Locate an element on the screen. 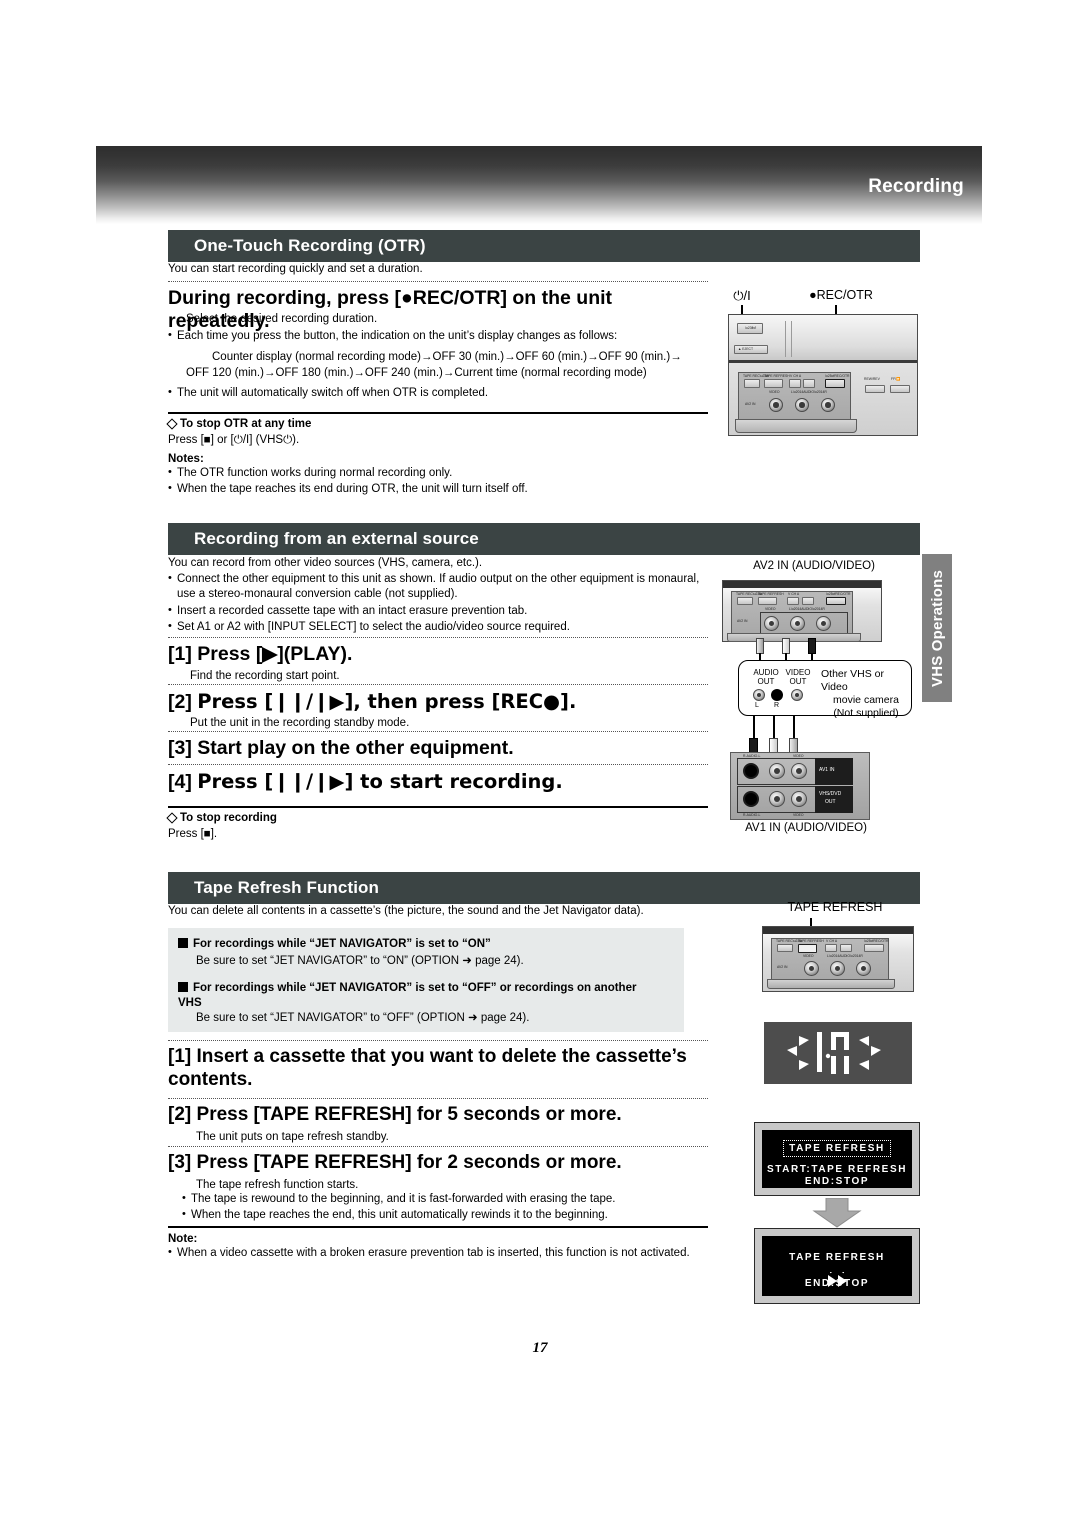 This screenshot has height=1528, width=1080. page-title: Recording is located at coordinates (916, 186).